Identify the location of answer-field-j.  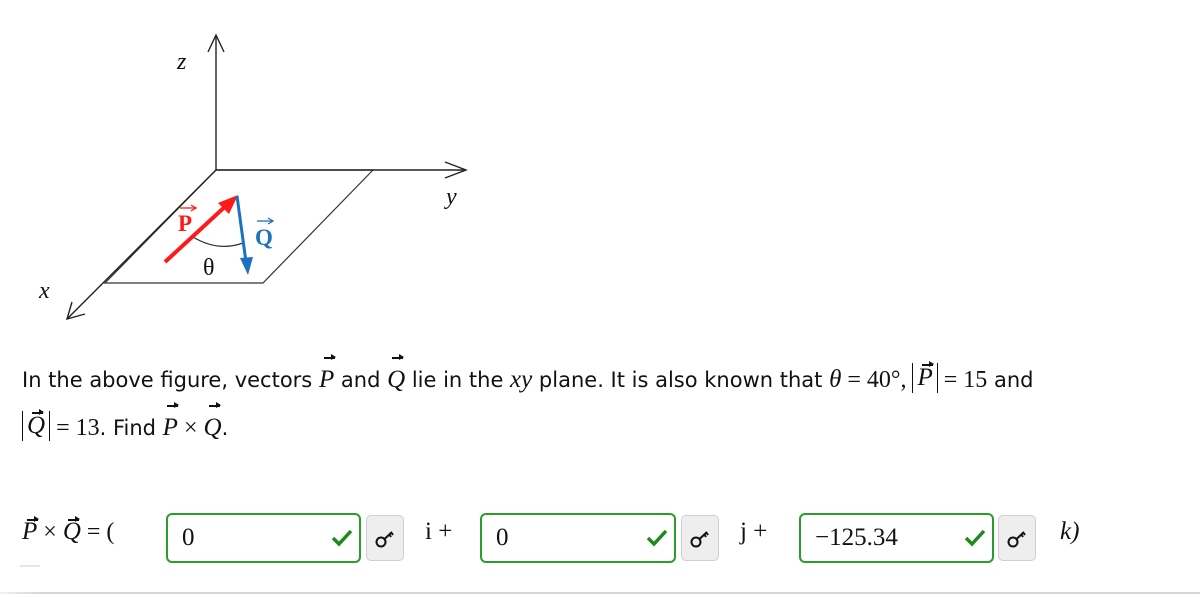
(578, 538).